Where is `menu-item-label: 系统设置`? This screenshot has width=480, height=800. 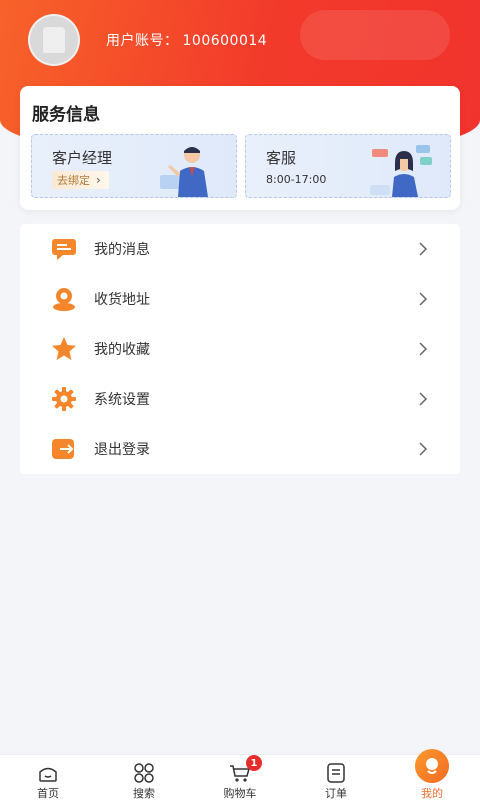 menu-item-label: 系统设置 is located at coordinates (122, 400).